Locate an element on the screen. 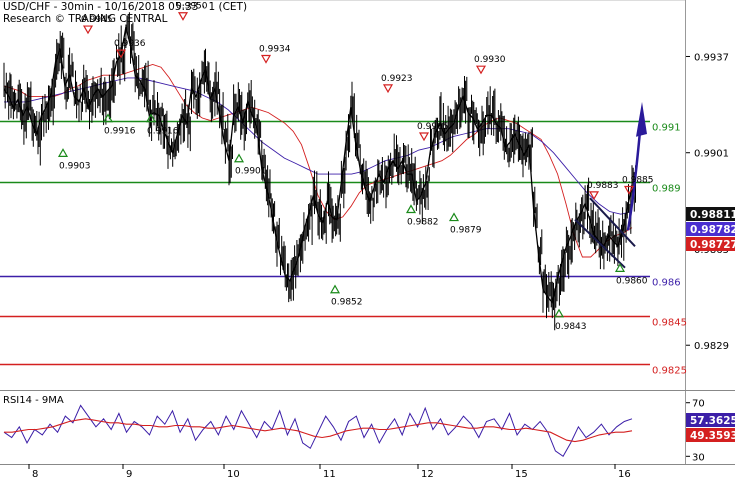 The width and height of the screenshot is (735, 480). high-label: 0.9923 is located at coordinates (397, 79).